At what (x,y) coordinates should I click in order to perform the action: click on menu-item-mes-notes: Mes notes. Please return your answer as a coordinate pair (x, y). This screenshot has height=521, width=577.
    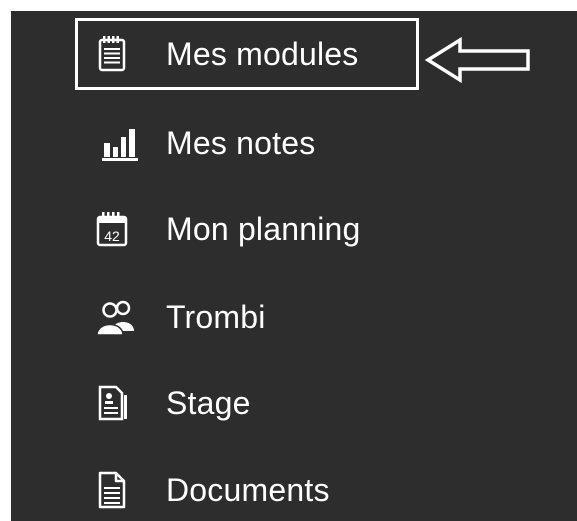
    Looking at the image, I should click on (262, 143).